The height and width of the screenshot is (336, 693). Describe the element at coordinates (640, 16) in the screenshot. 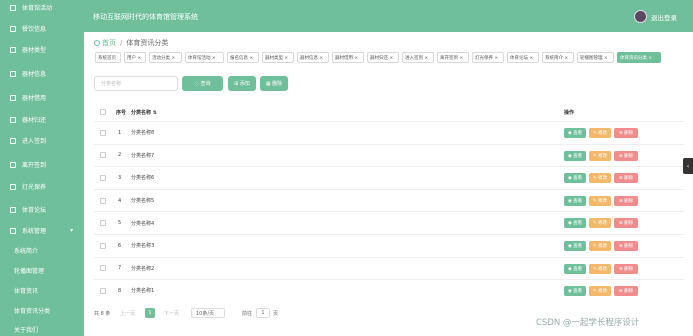

I see `avatar` at that location.